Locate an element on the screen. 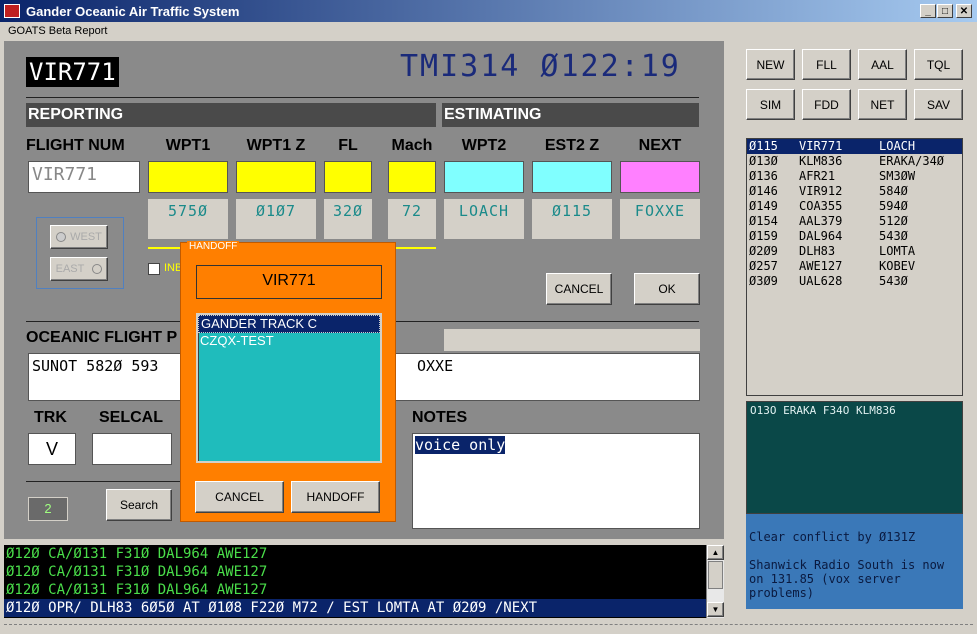  flight-fix: 594Ø is located at coordinates (893, 206).